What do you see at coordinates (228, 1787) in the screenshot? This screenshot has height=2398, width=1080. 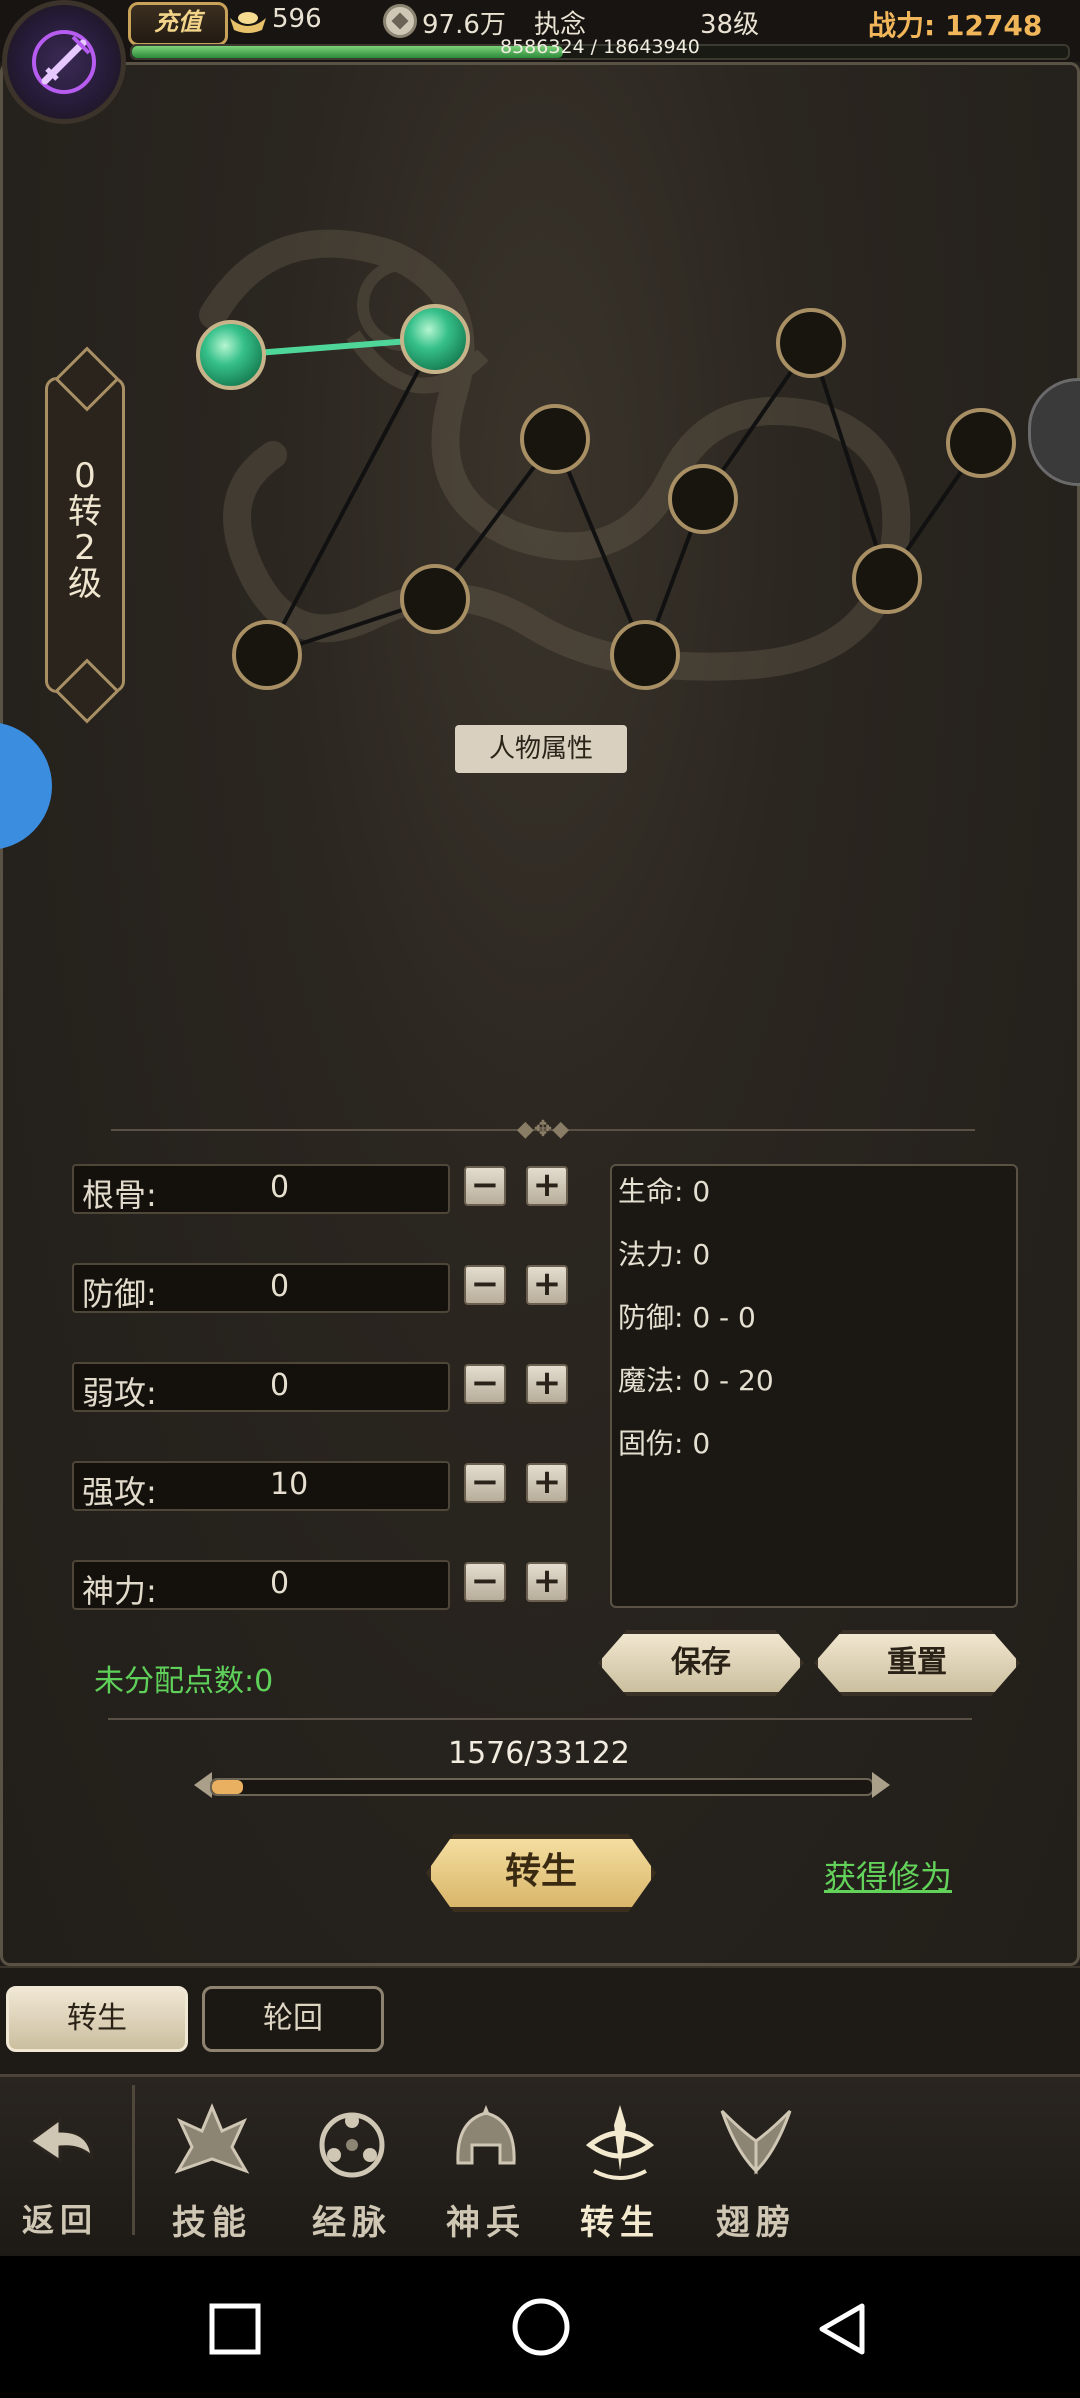 I see `cultivation-progress-fill` at bounding box center [228, 1787].